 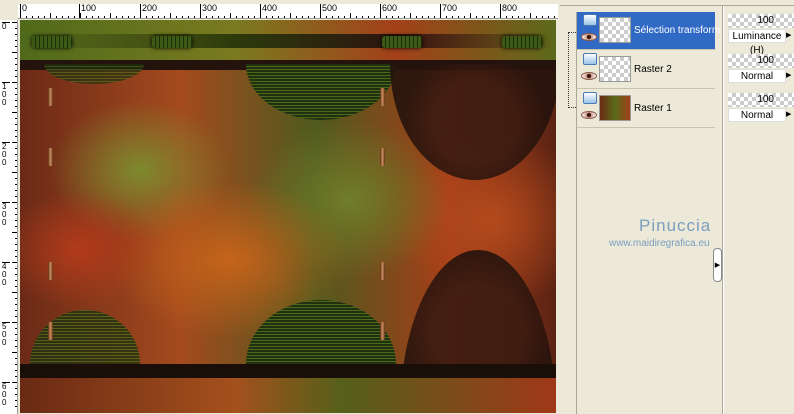 I want to click on layer-row-raster-1: Raster 1, so click(x=646, y=109).